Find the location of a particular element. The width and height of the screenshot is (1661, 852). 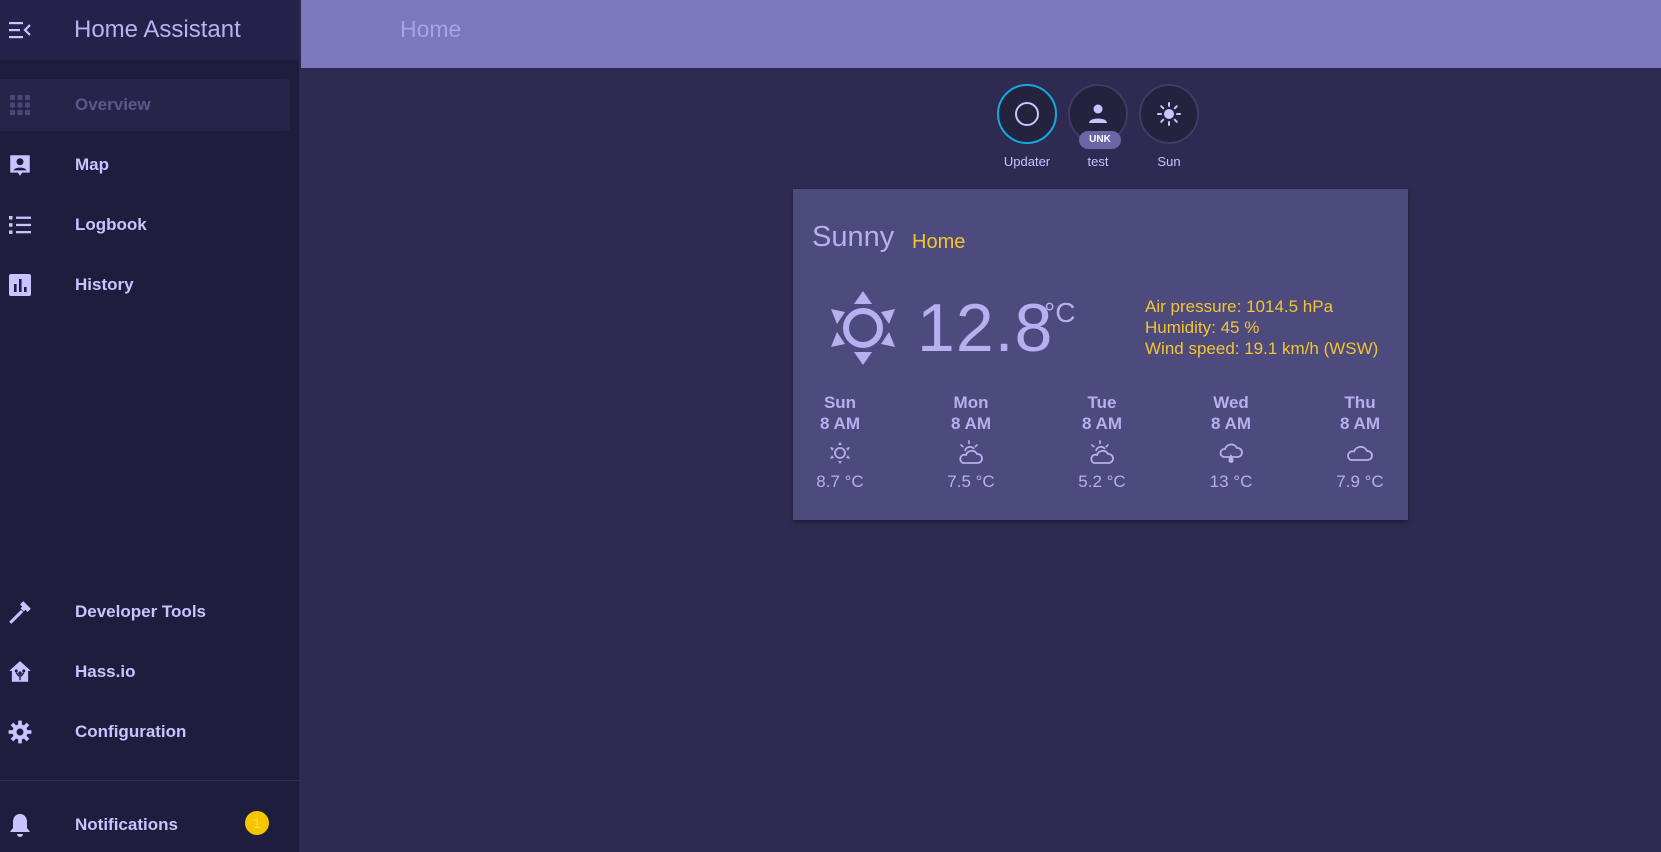

sidebar-item-logbook: Logbook is located at coordinates (145, 225).